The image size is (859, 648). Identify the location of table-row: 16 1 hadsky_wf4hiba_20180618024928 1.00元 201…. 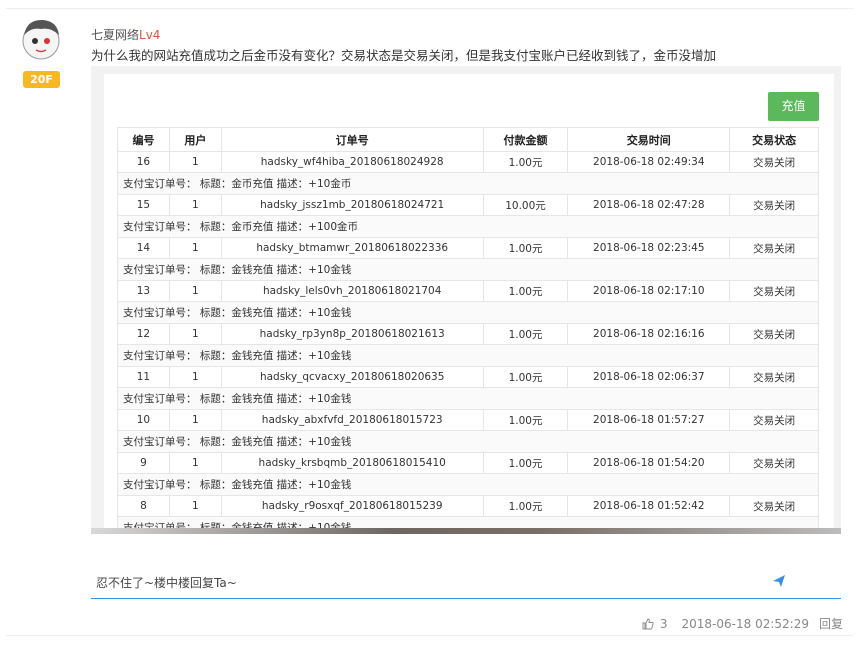
(468, 162).